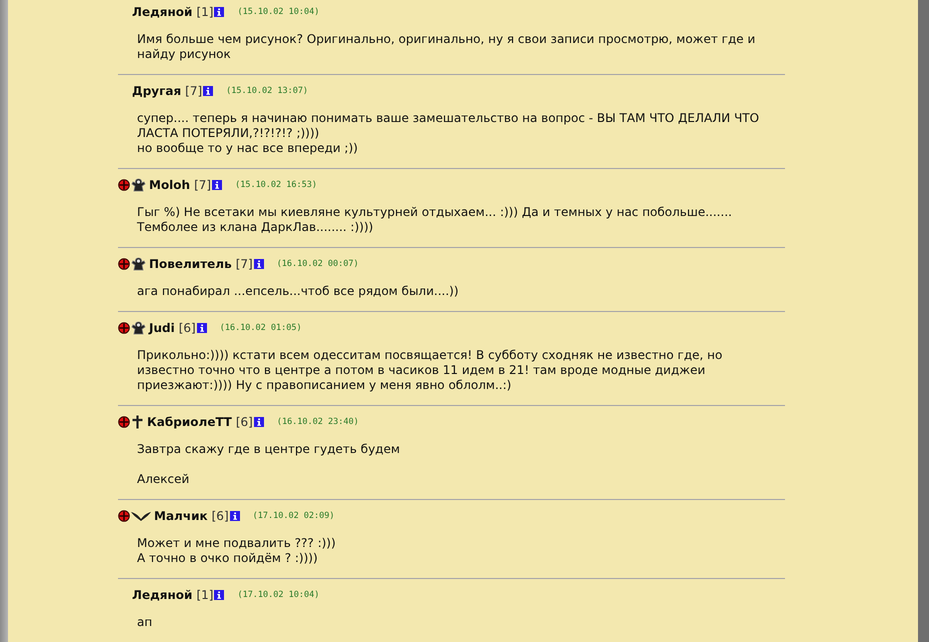 The image size is (929, 642). Describe the element at coordinates (269, 449) in the screenshot. I see `message-text: Завтра скажу где в центре гудеть будем` at that location.